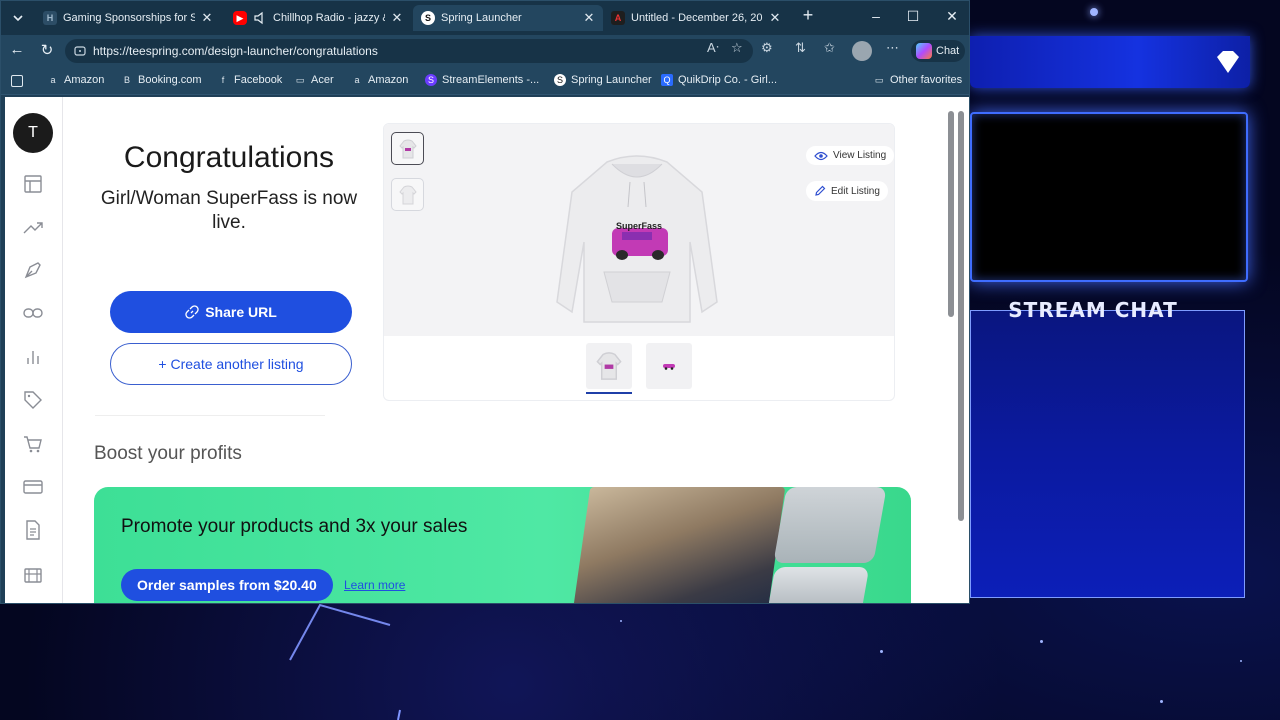 The width and height of the screenshot is (1280, 720). What do you see at coordinates (314, 80) in the screenshot?
I see `bookmark-acer: ▭ Acer` at bounding box center [314, 80].